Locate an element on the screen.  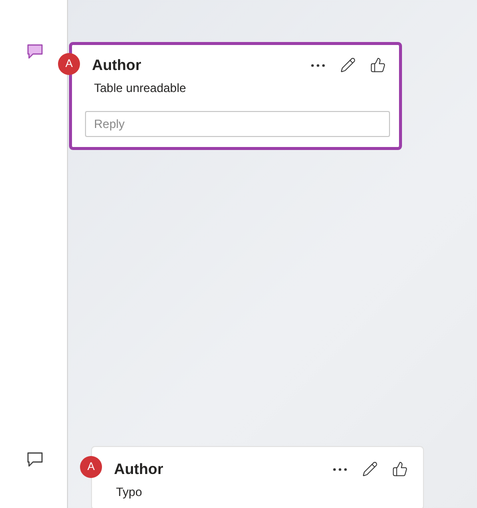
reply-field: Reply is located at coordinates (237, 124).